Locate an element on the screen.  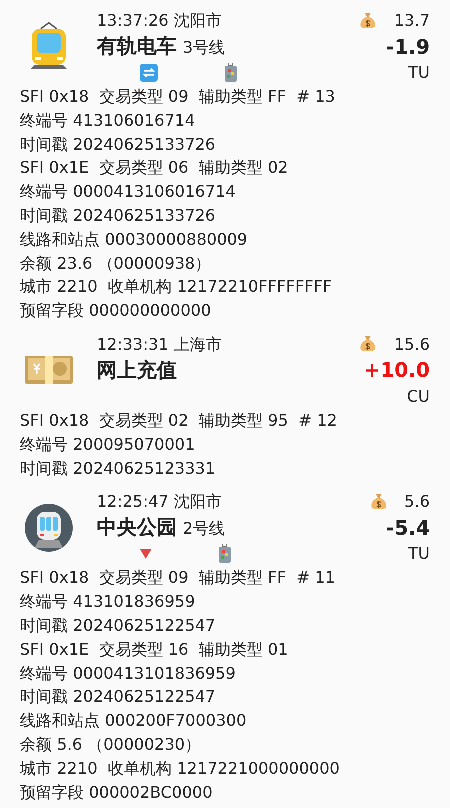
detail-line: SFI 0x18 交易类型 02 辅助类型 95 # 12 is located at coordinates (179, 421).